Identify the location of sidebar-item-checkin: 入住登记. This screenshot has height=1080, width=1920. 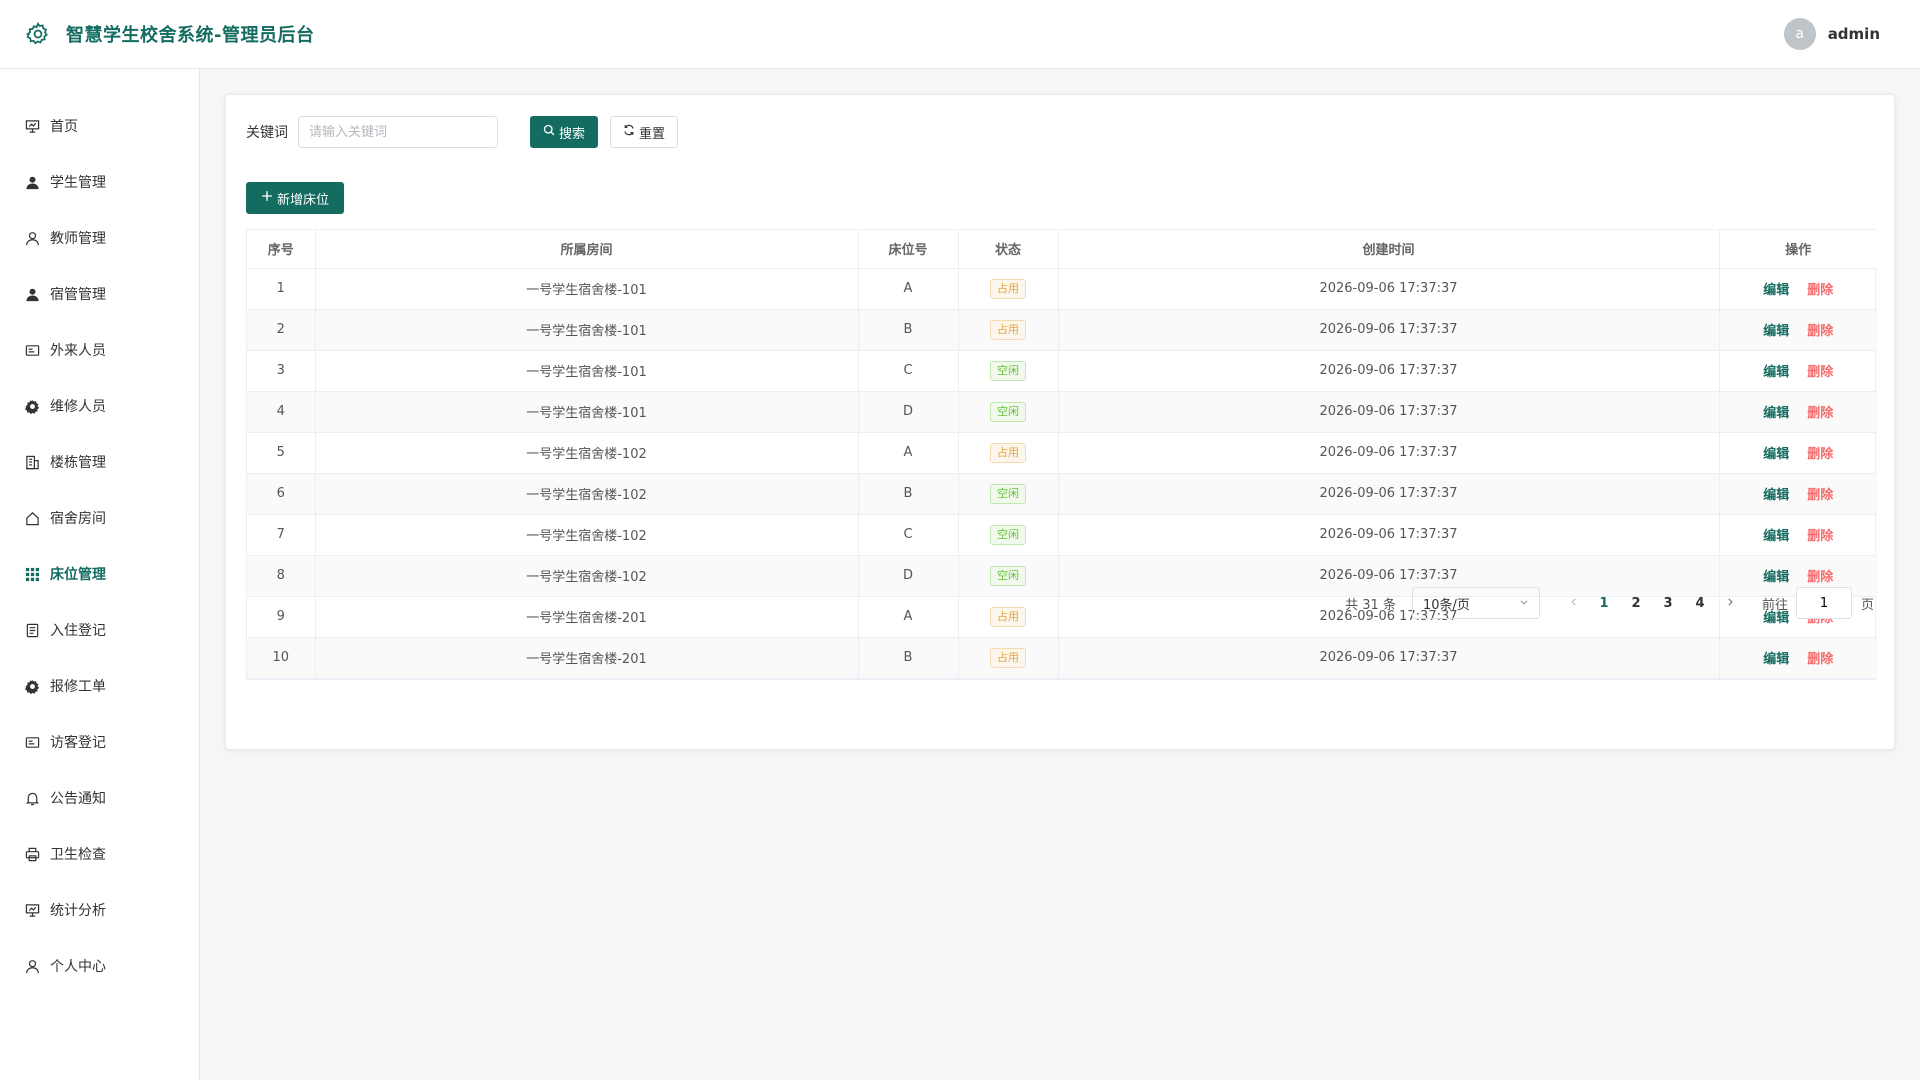
(99, 630).